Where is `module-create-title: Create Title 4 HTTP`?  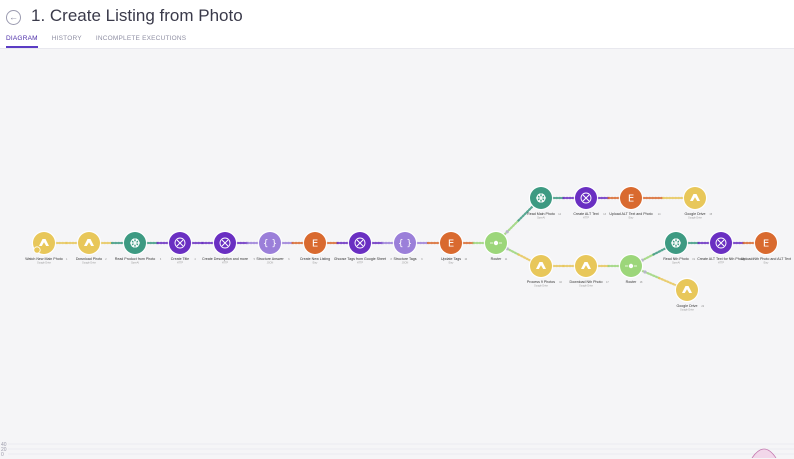
module-create-title: Create Title 4 HTTP is located at coordinates (182, 247).